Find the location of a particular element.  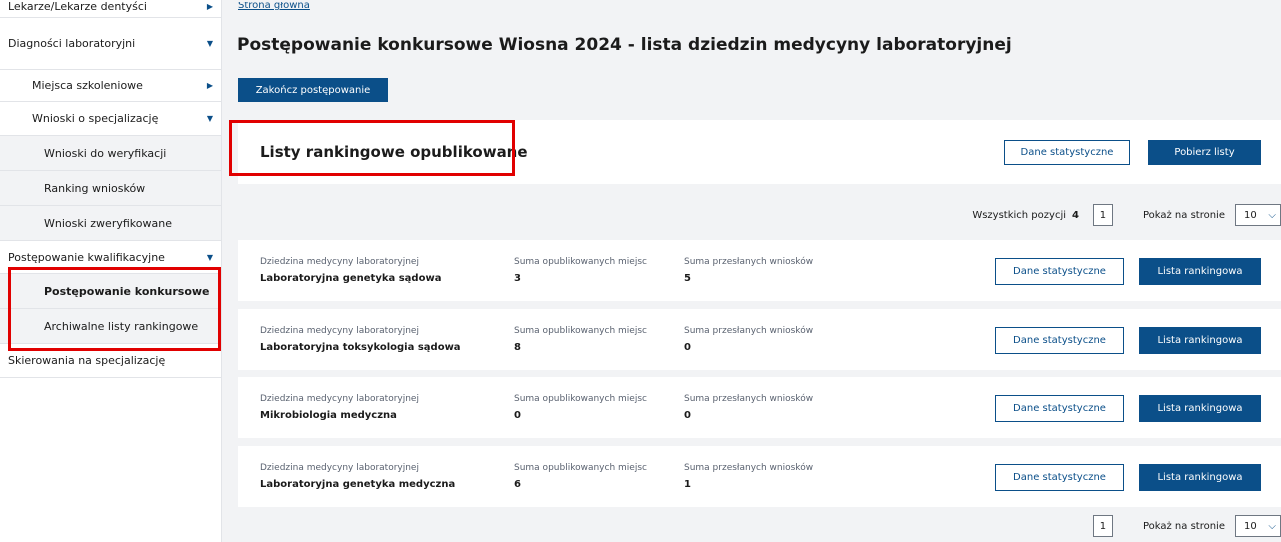

places-value: 3 is located at coordinates (517, 278).